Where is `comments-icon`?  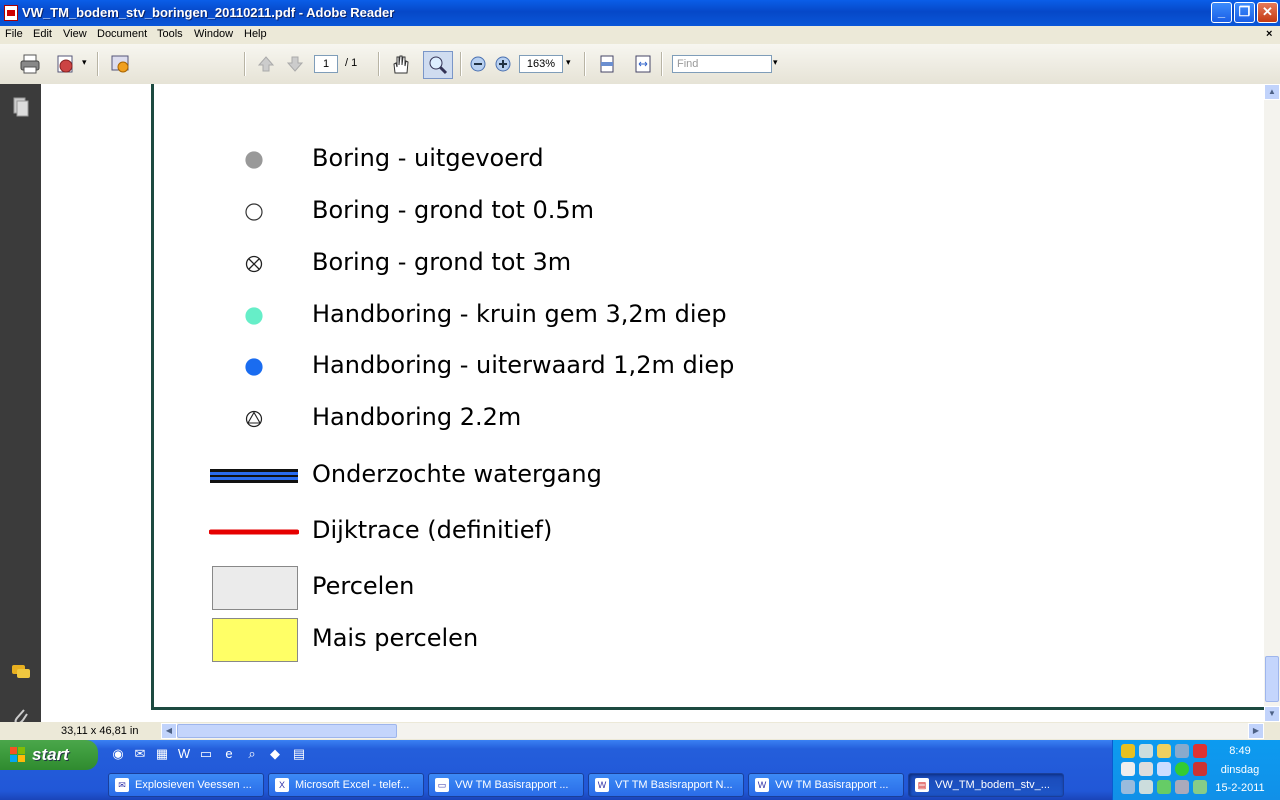
comments-icon is located at coordinates (20, 673).